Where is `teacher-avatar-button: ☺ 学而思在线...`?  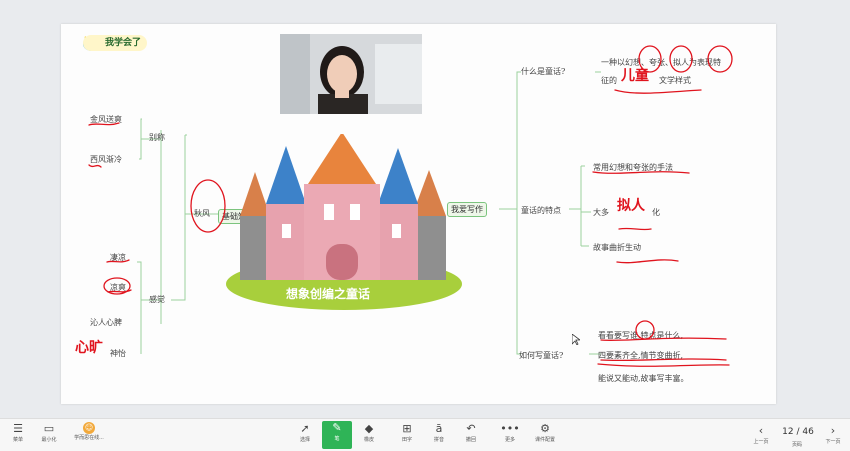
teacher-avatar-button: ☺ 学而思在线... is located at coordinates (89, 431).